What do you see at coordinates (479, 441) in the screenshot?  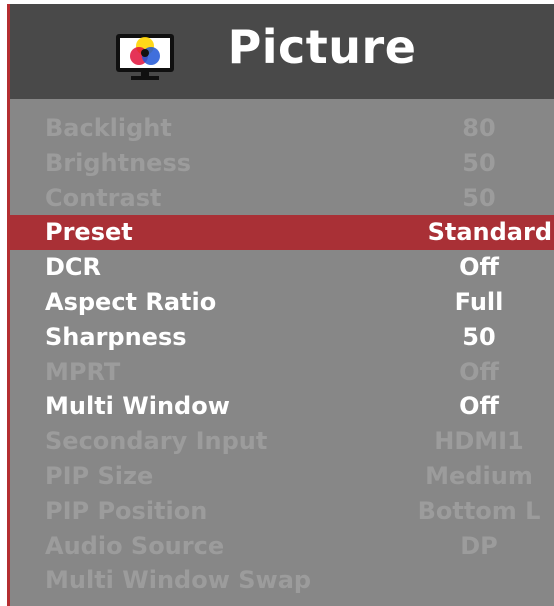 I see `menu-item-value: HDMI1` at bounding box center [479, 441].